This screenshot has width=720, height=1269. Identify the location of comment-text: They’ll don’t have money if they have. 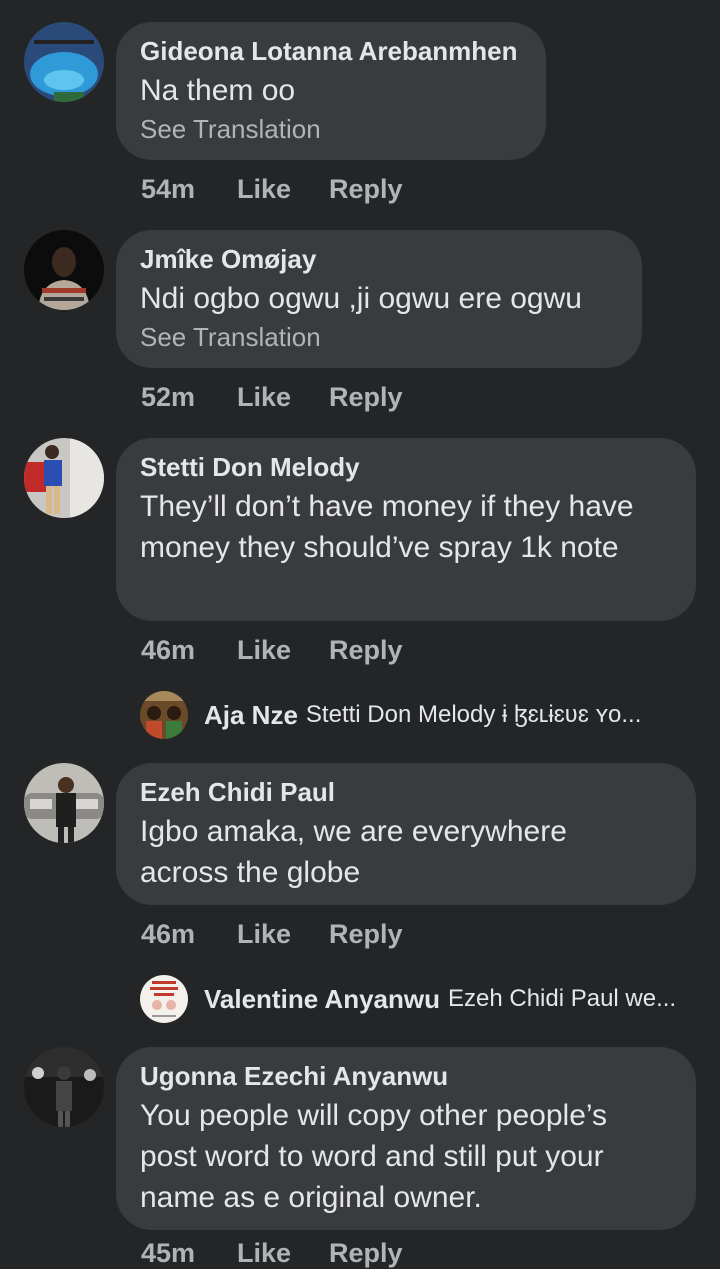
(387, 506).